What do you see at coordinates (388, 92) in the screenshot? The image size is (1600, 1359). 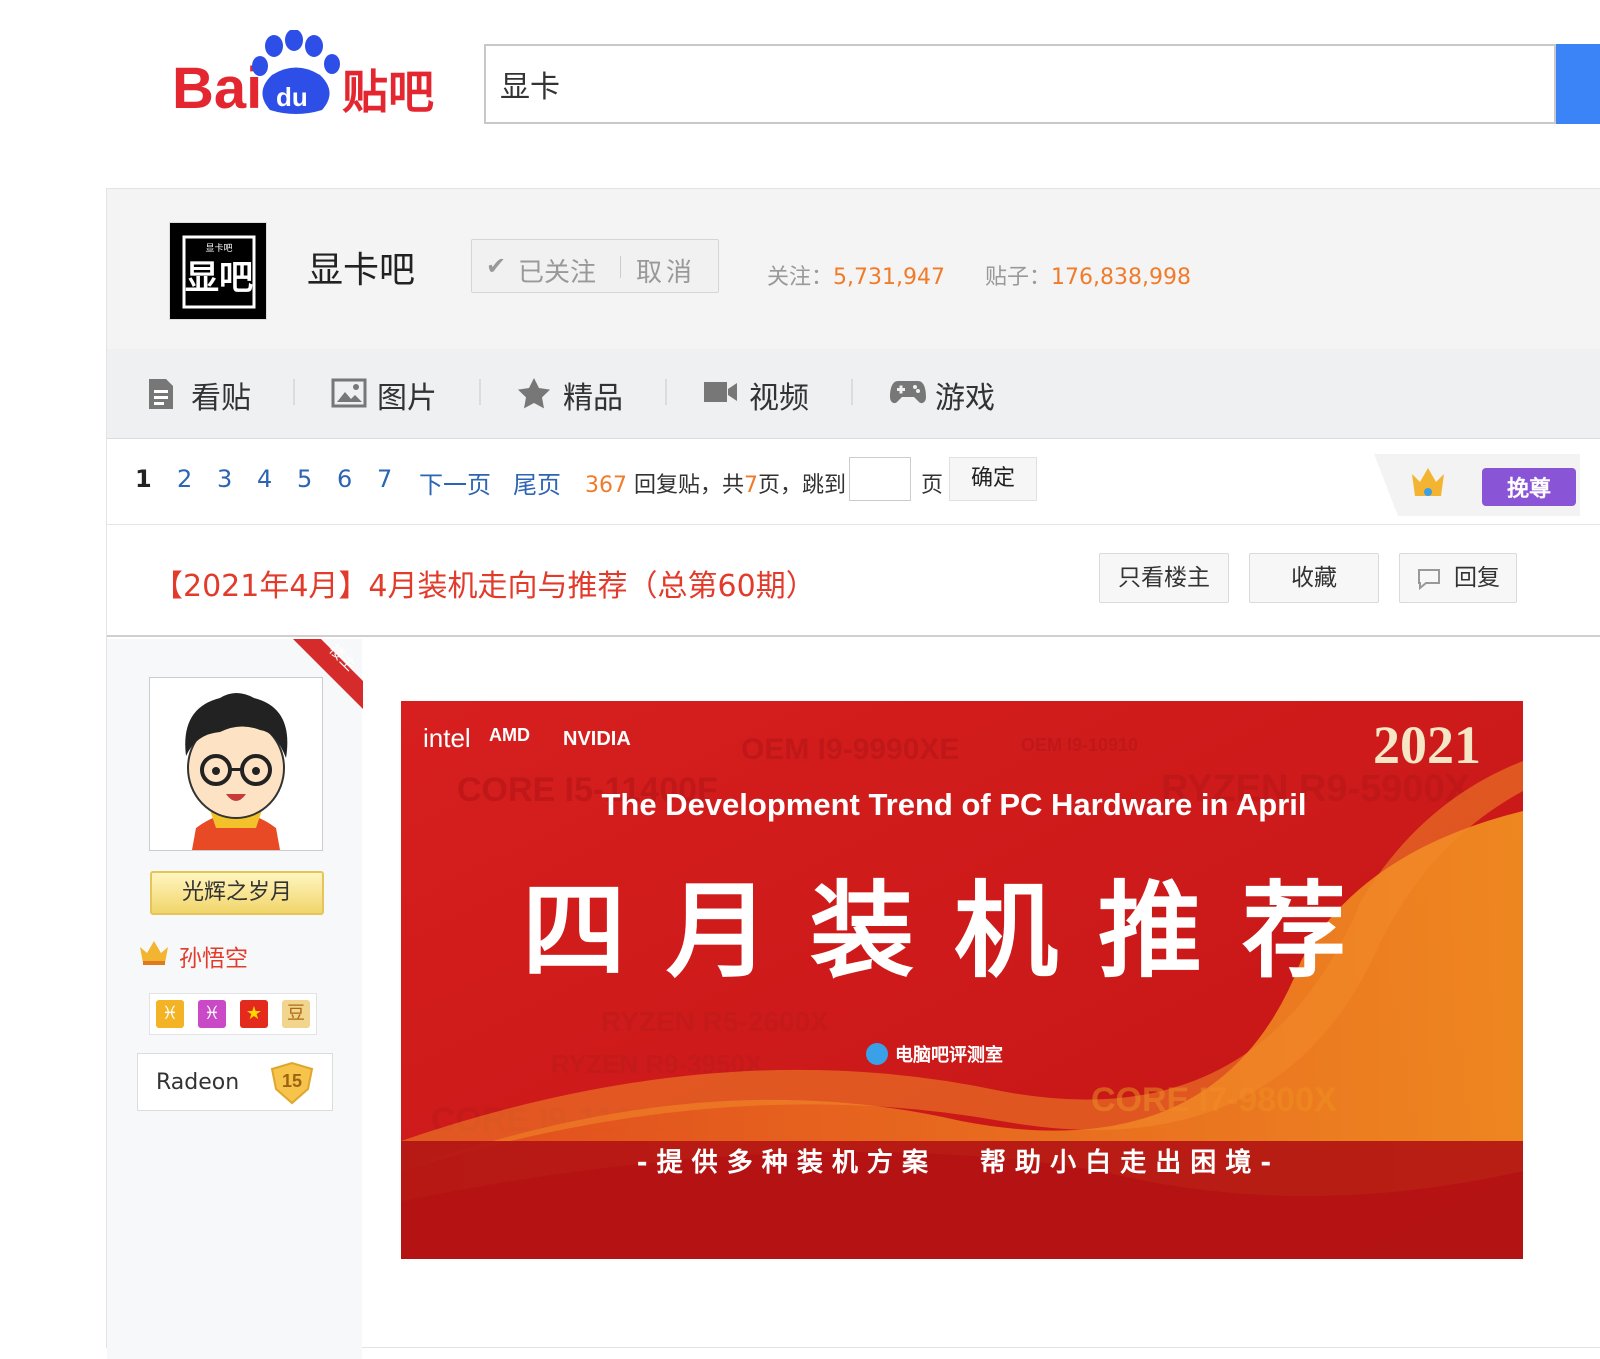 I see `svg-text: 贴吧` at bounding box center [388, 92].